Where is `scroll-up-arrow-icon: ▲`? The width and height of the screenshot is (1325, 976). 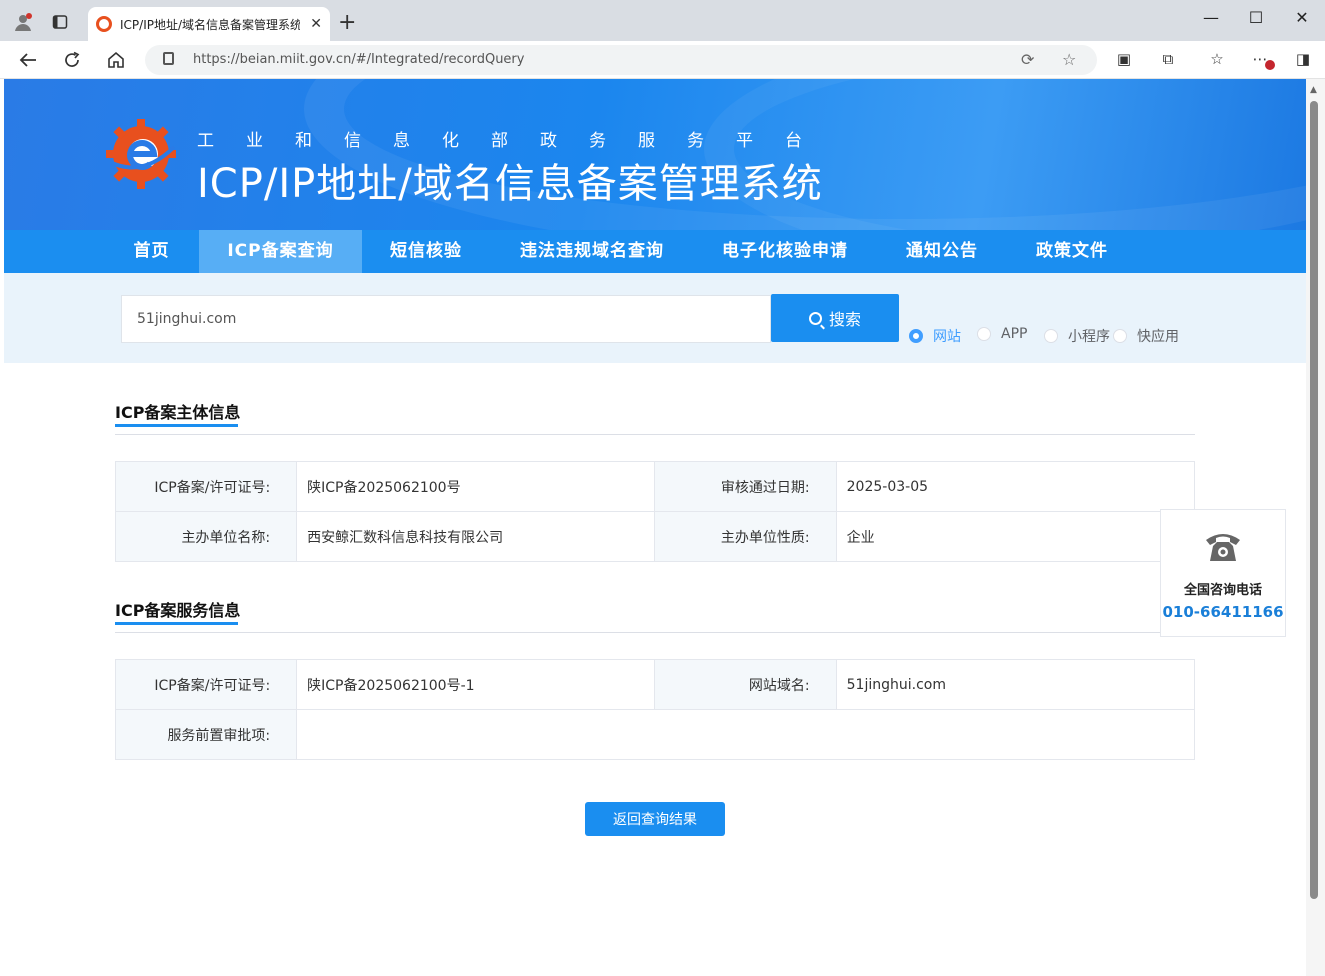 scroll-up-arrow-icon: ▲ is located at coordinates (1313, 90).